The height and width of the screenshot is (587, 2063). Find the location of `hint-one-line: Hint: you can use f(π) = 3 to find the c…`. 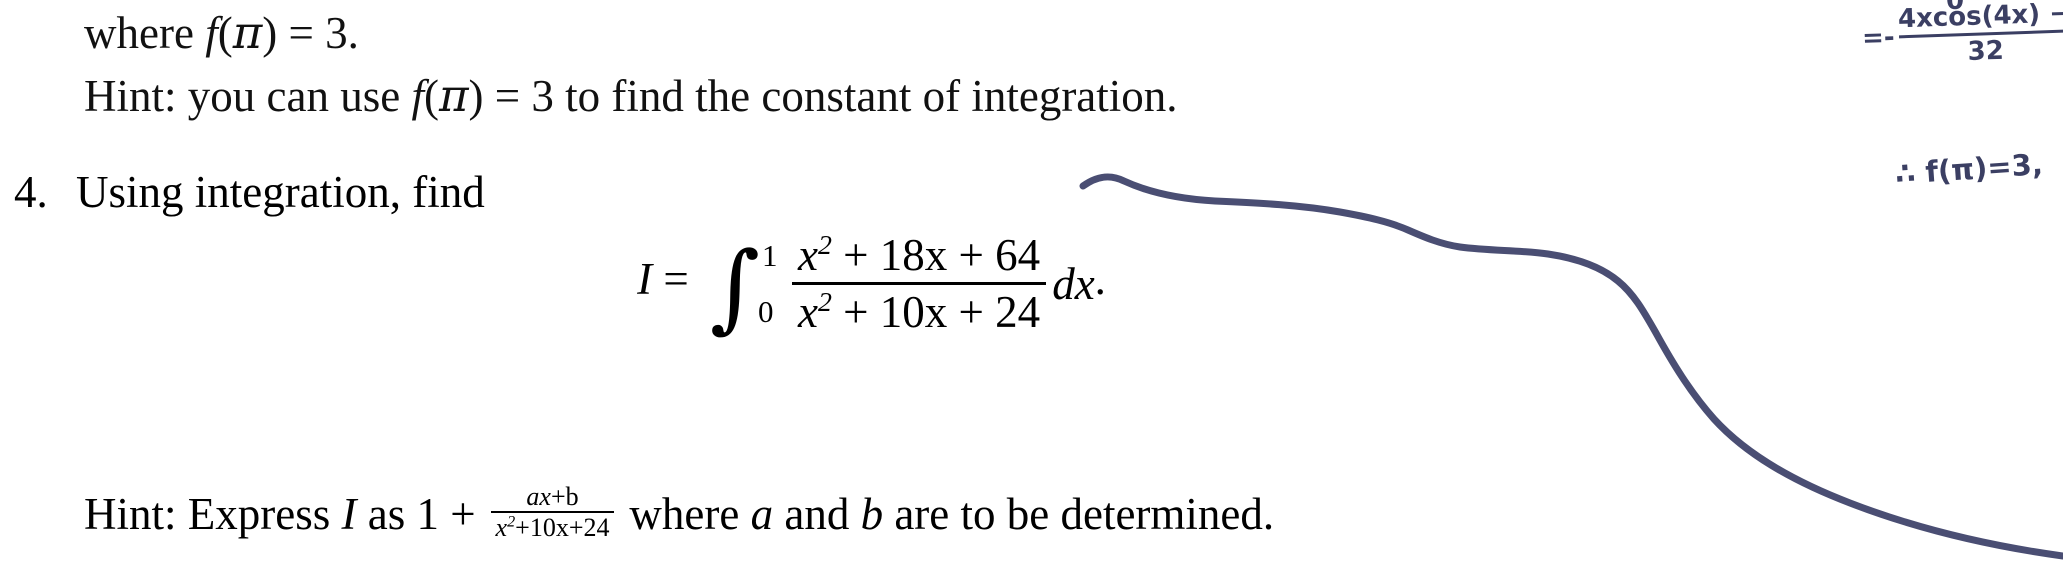

hint-one-line: Hint: you can use f(π) = 3 to find the c… is located at coordinates (631, 95).